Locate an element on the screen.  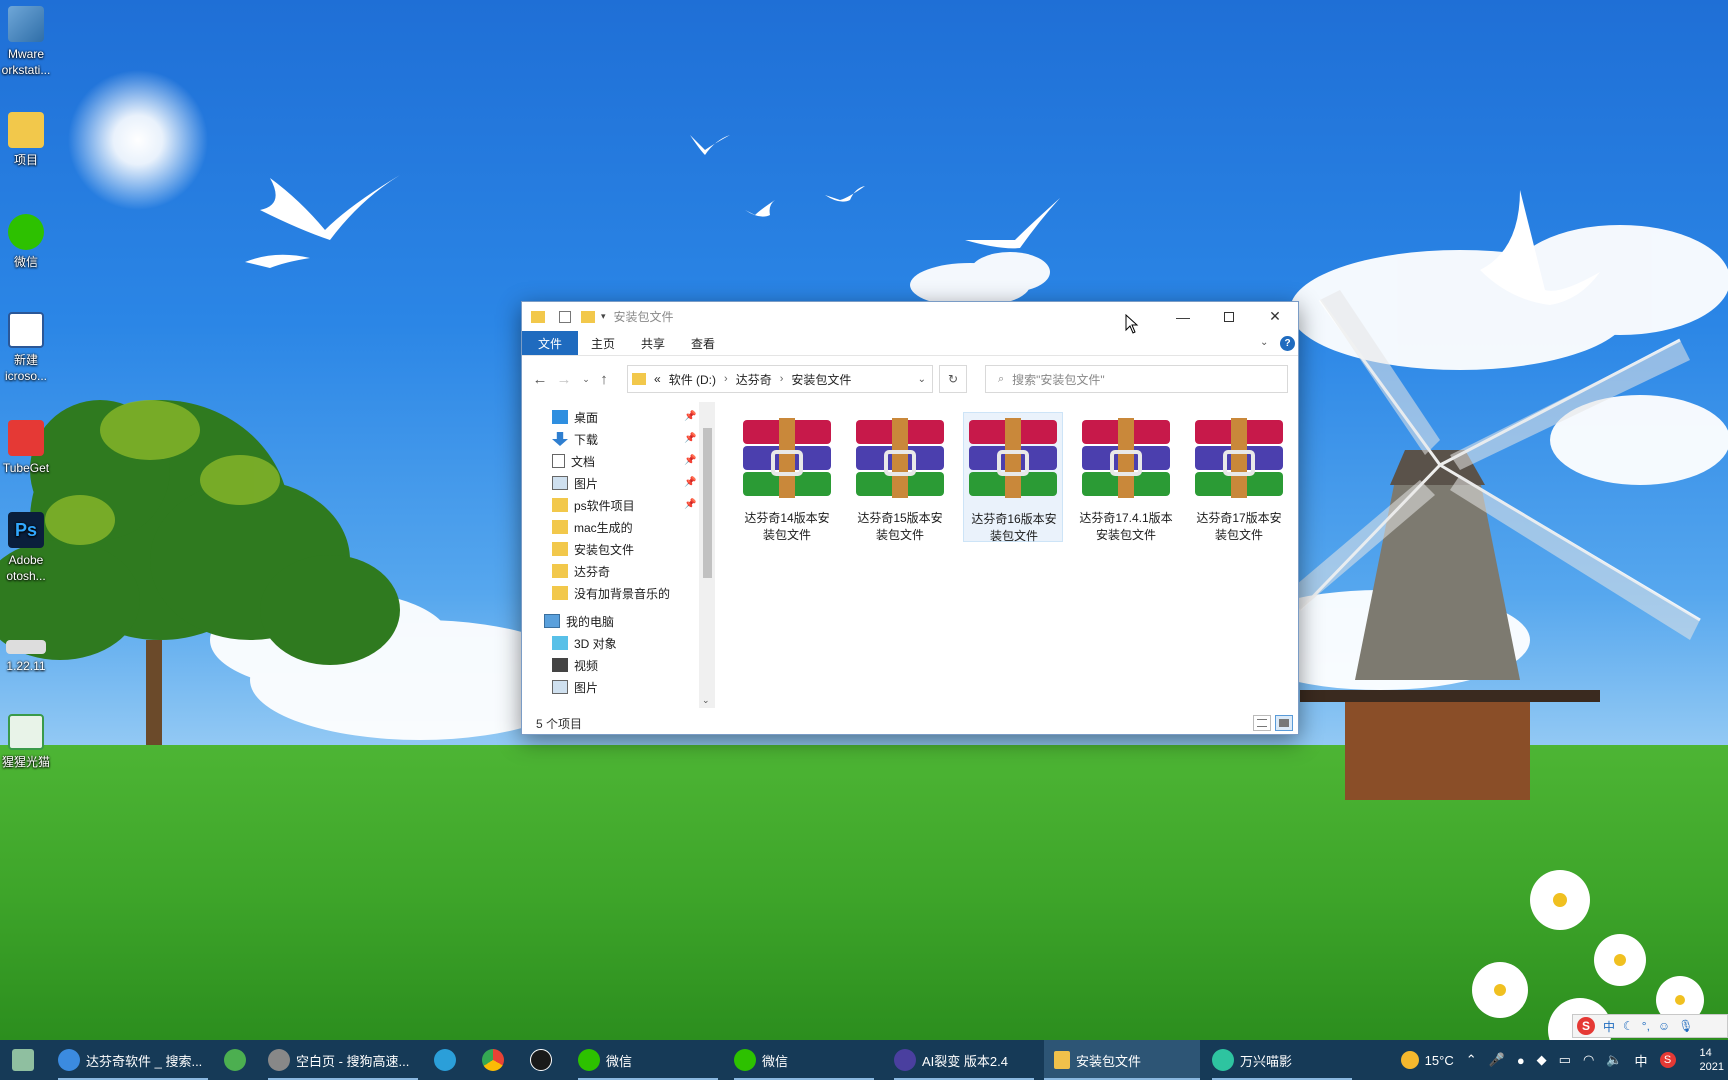
nav-item-documents: 文档 is located at coordinates (573, 461).